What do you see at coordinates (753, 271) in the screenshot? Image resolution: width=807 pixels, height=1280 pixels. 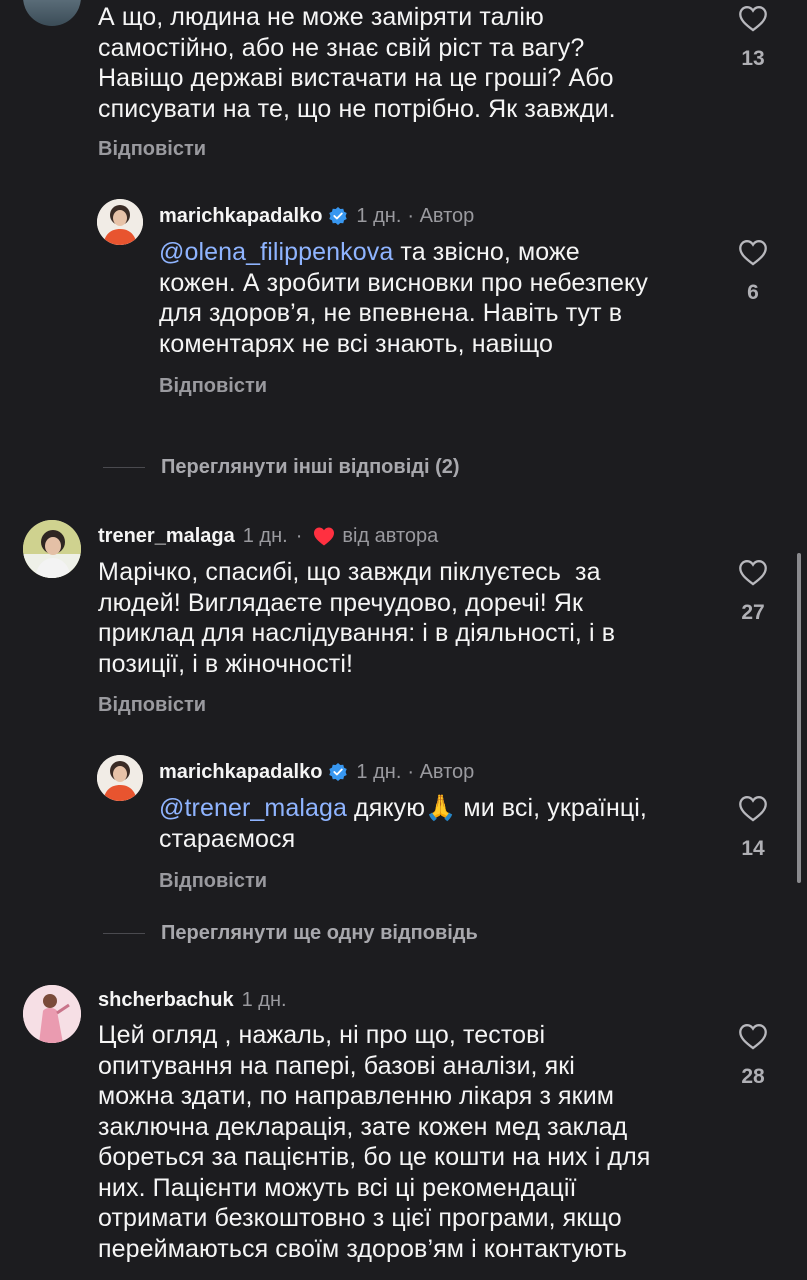 I see `like-button: 6` at bounding box center [753, 271].